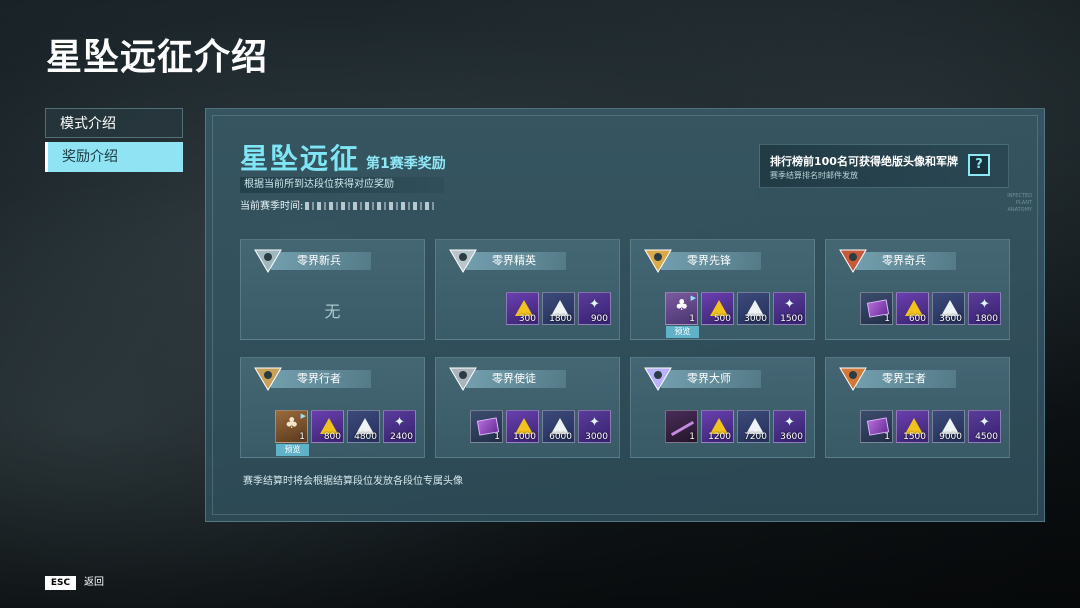 This screenshot has width=1080, height=608. Describe the element at coordinates (342, 185) in the screenshot. I see `reward-description: 根据当前所到达段位获得对应奖励` at that location.